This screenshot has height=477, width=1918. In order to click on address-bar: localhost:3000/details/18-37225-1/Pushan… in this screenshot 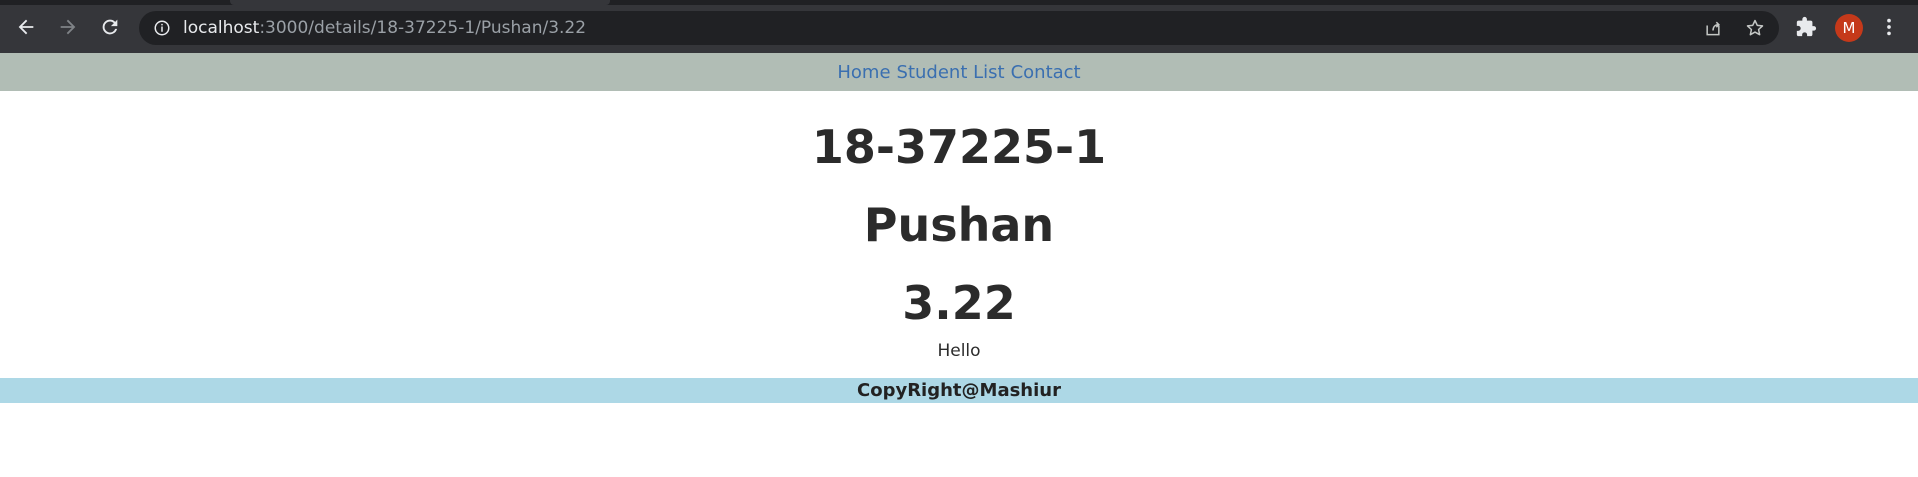, I will do `click(959, 28)`.